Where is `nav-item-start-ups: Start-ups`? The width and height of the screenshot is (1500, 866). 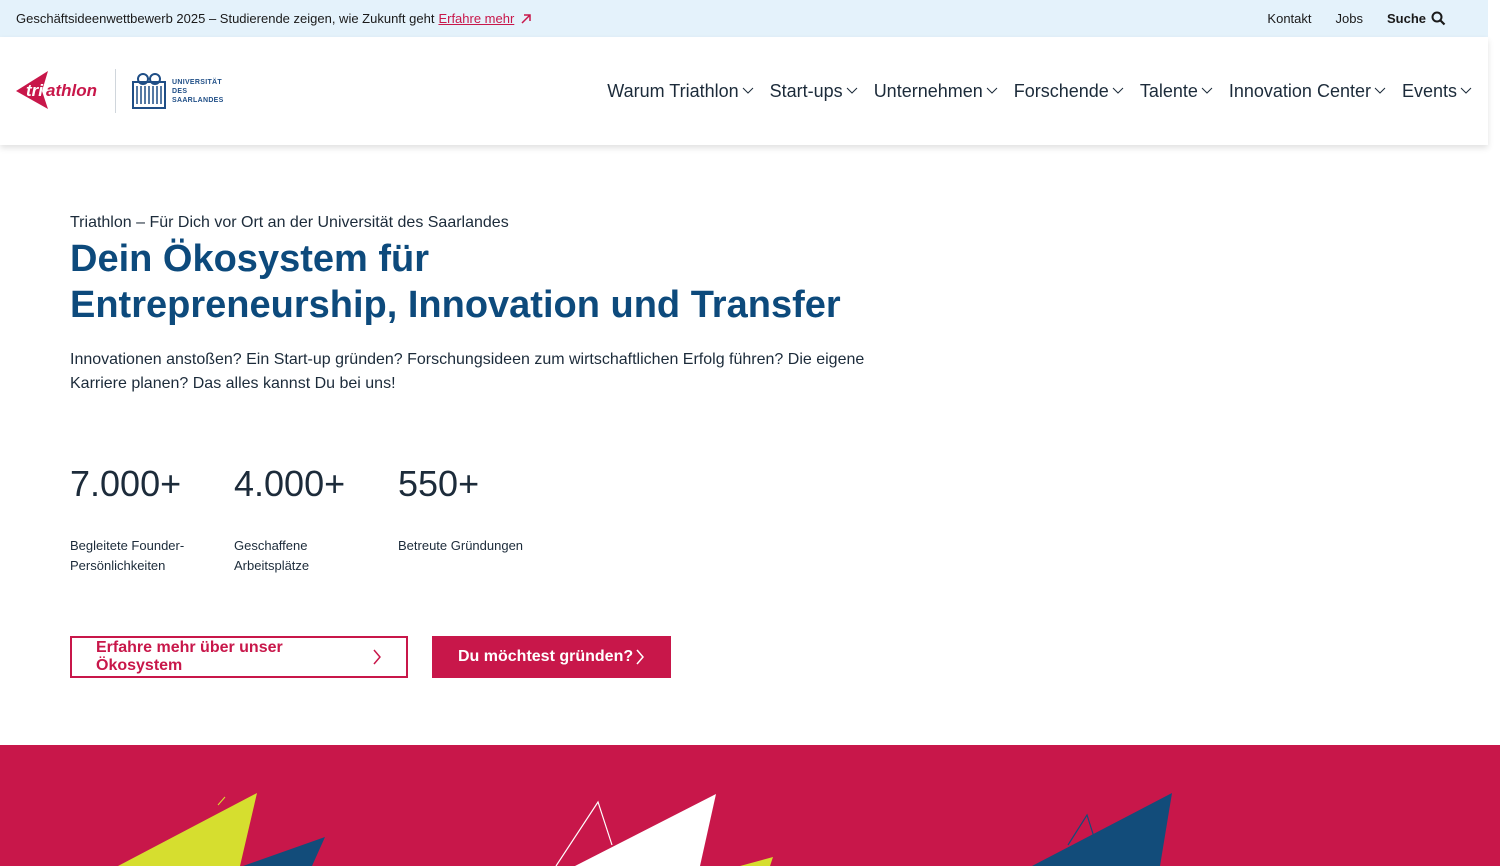
nav-item-start-ups: Start-ups is located at coordinates (814, 91).